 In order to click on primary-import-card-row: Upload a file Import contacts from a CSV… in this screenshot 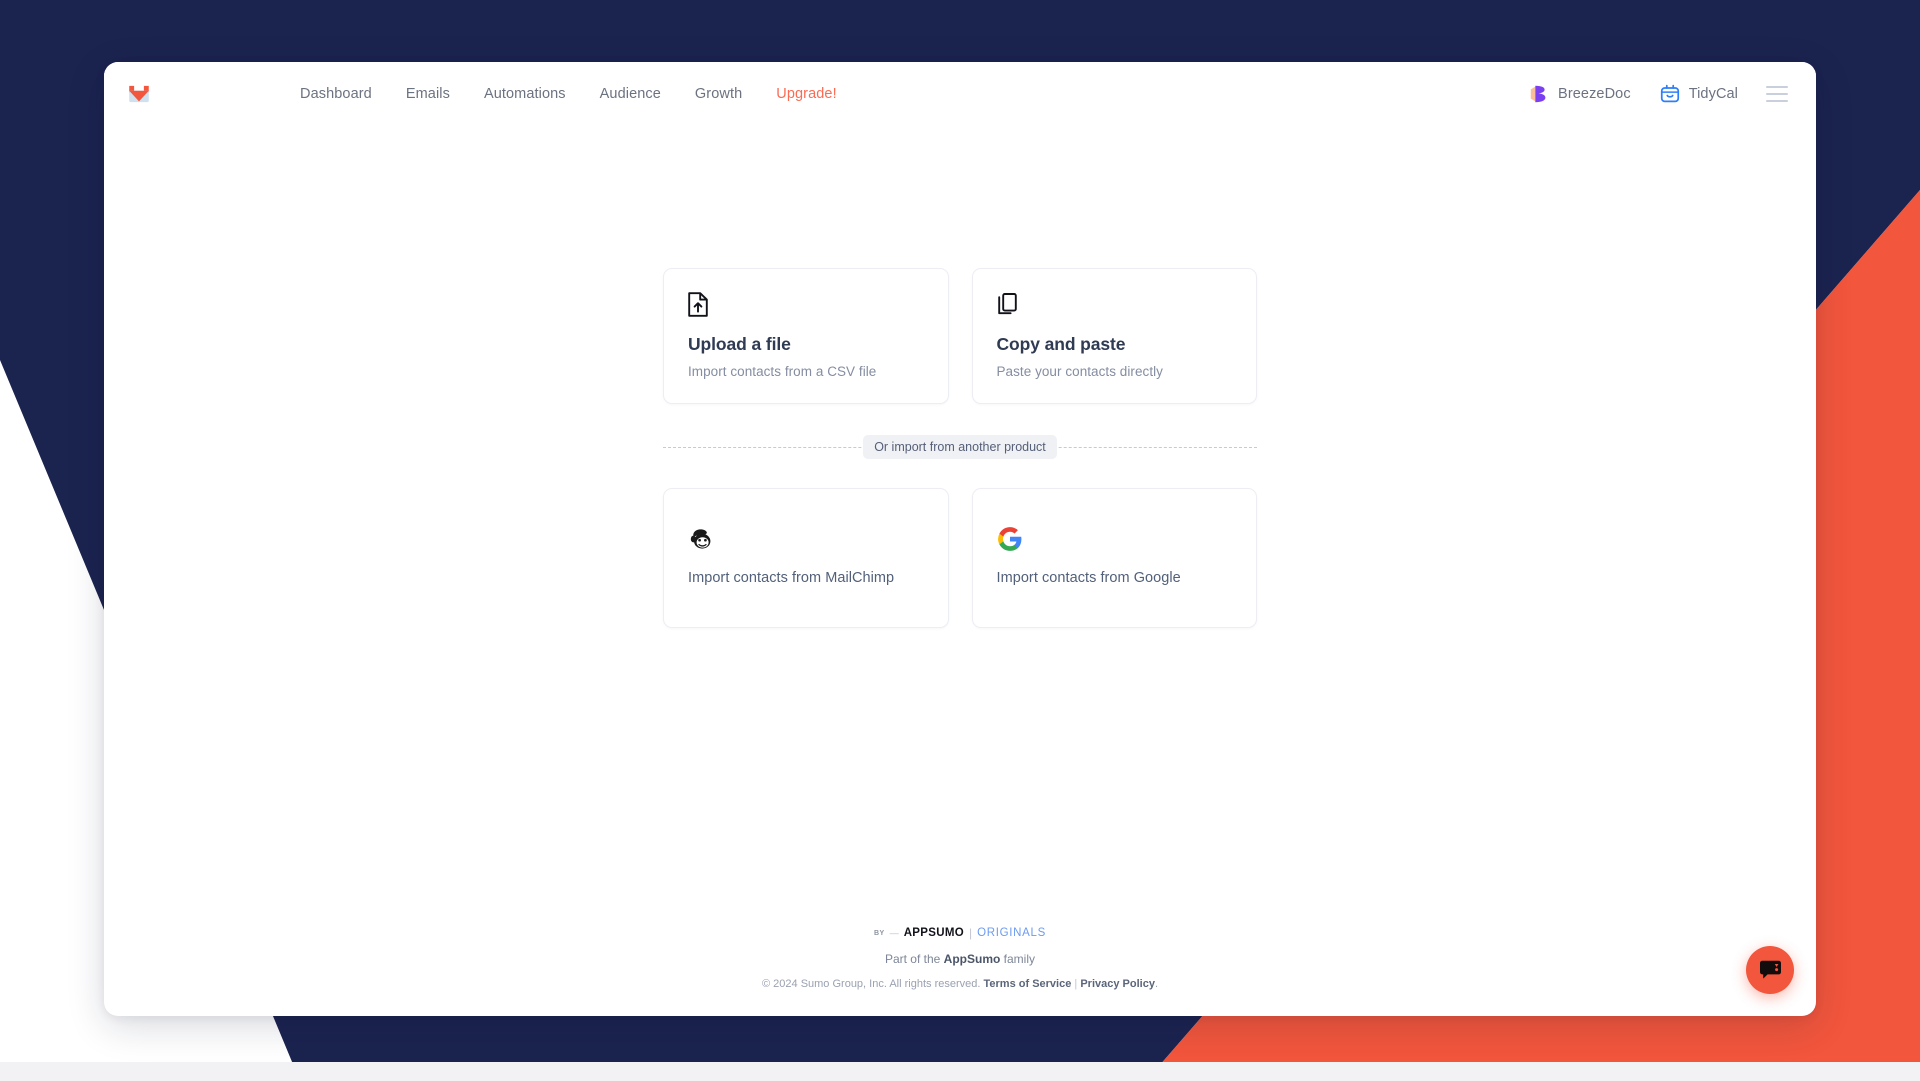, I will do `click(960, 336)`.